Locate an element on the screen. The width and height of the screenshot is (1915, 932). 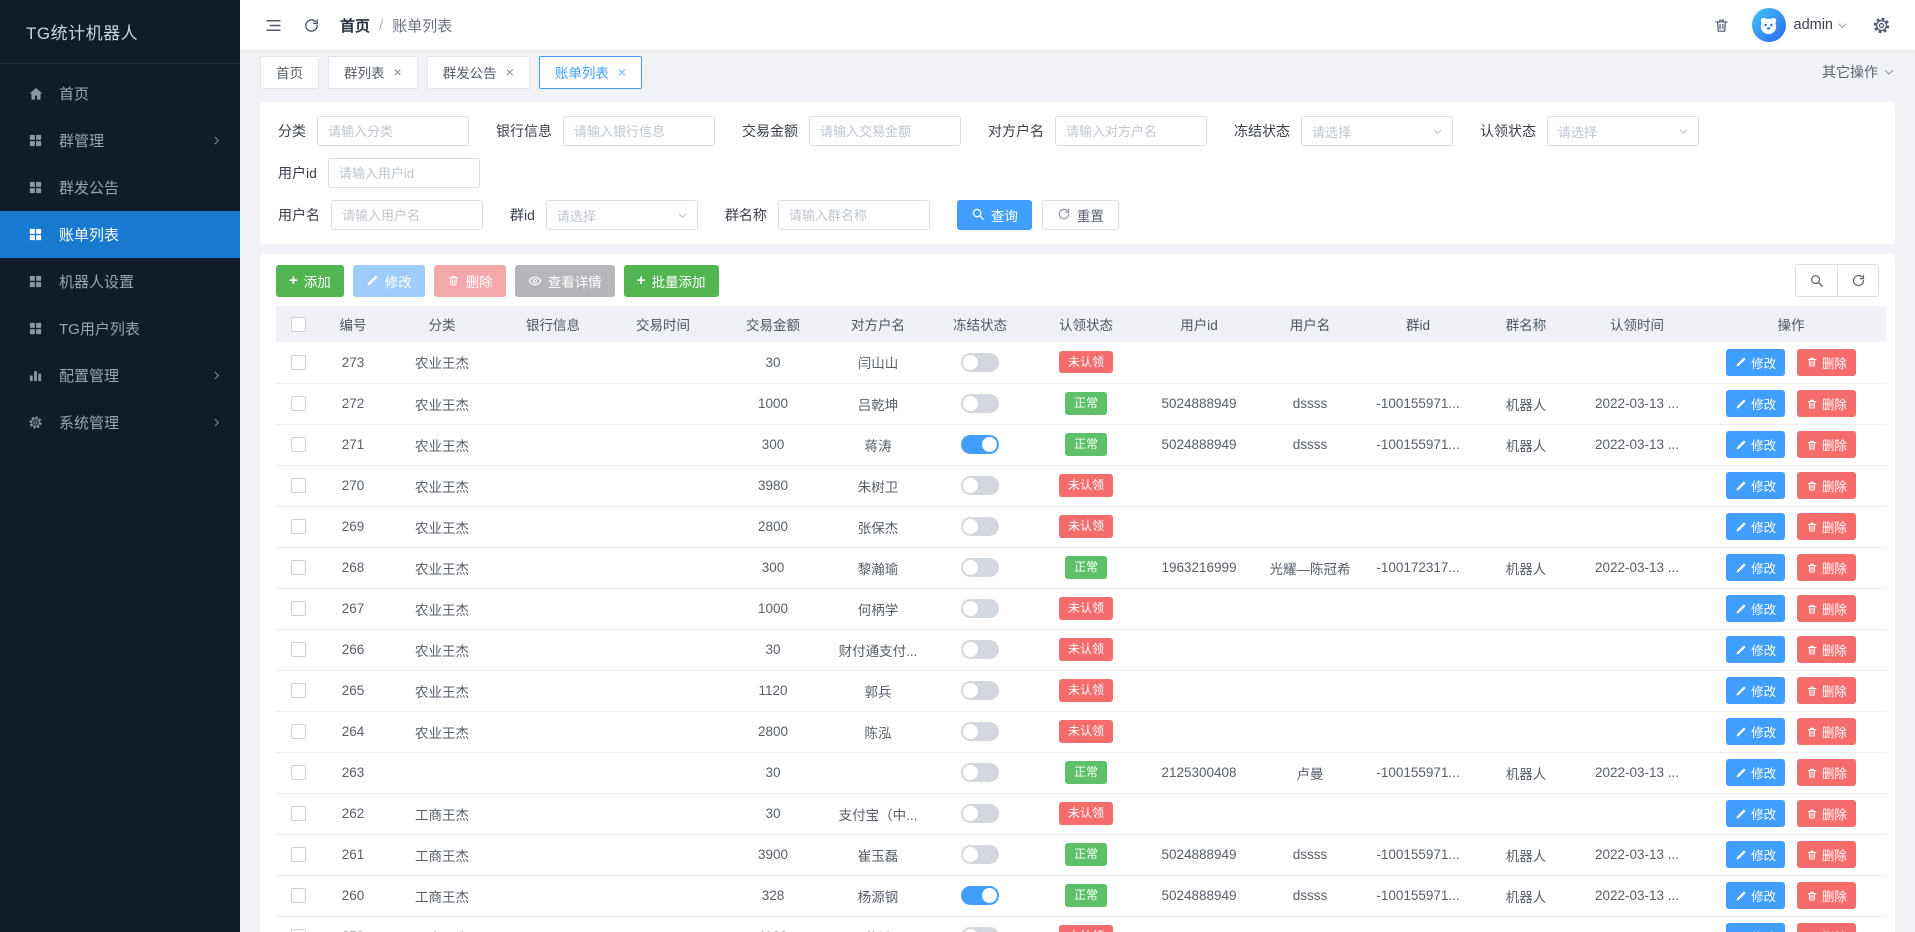
filter-amount-input is located at coordinates (885, 131).